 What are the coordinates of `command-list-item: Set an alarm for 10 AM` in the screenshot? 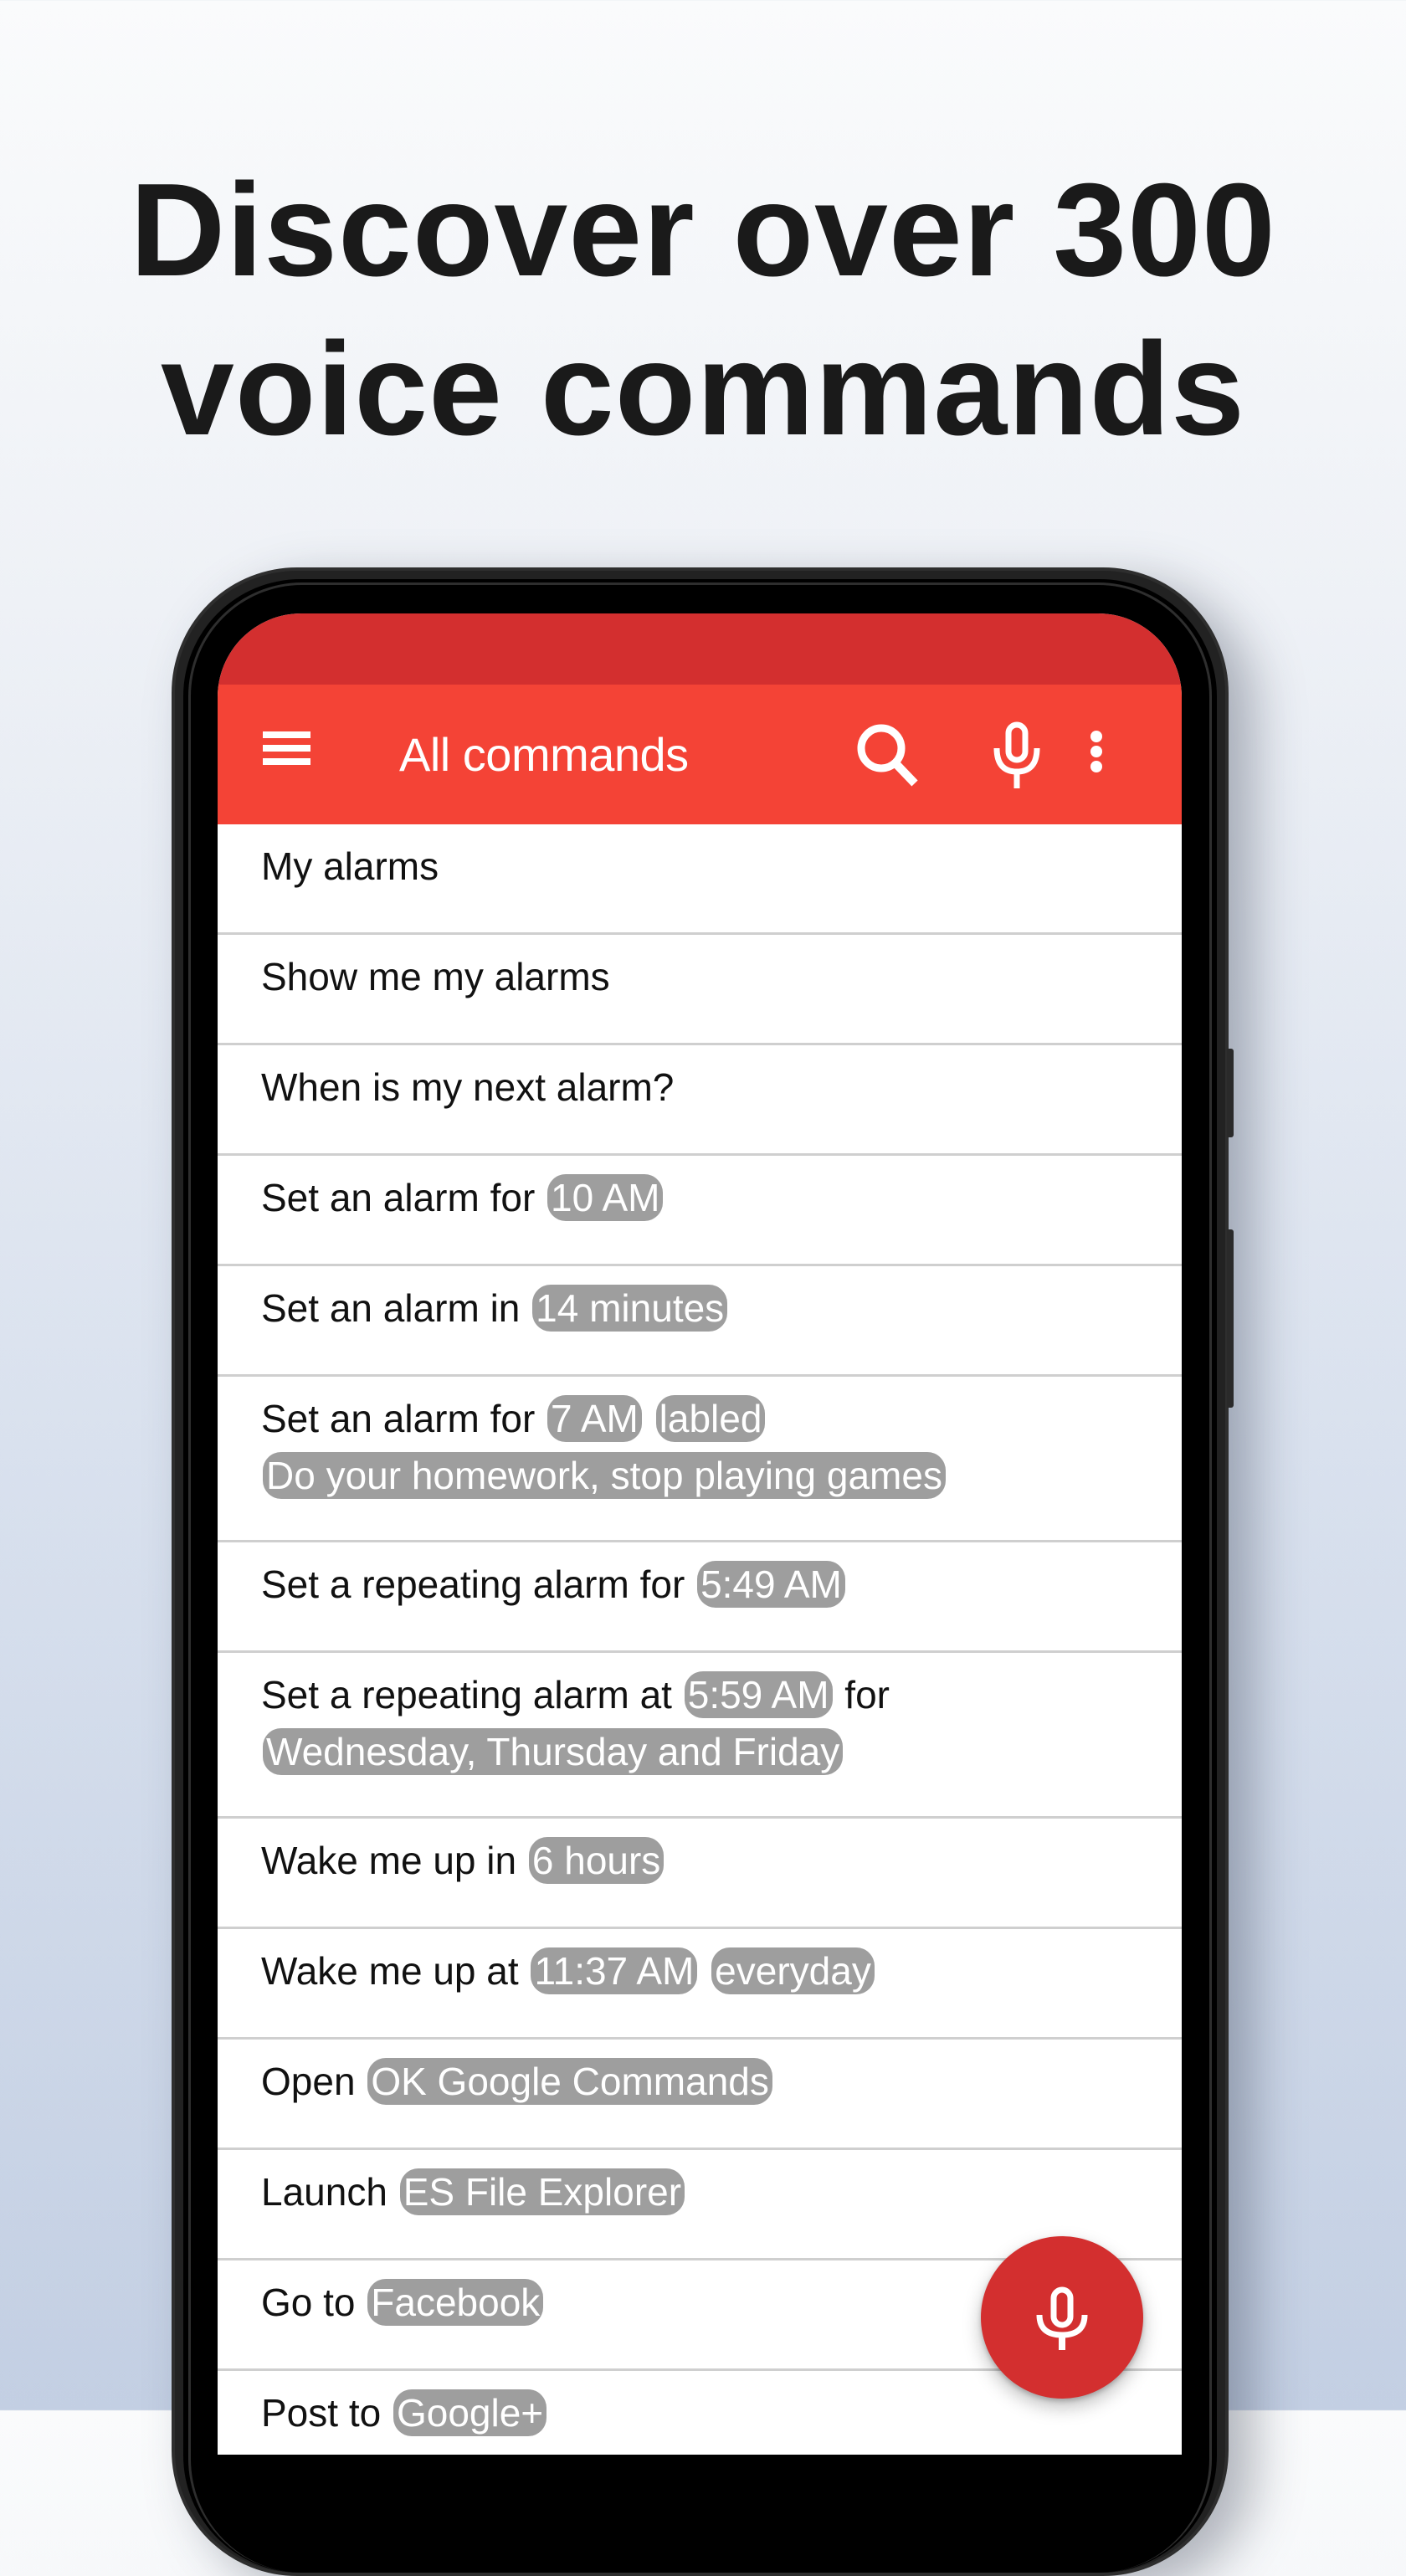 It's located at (700, 1211).